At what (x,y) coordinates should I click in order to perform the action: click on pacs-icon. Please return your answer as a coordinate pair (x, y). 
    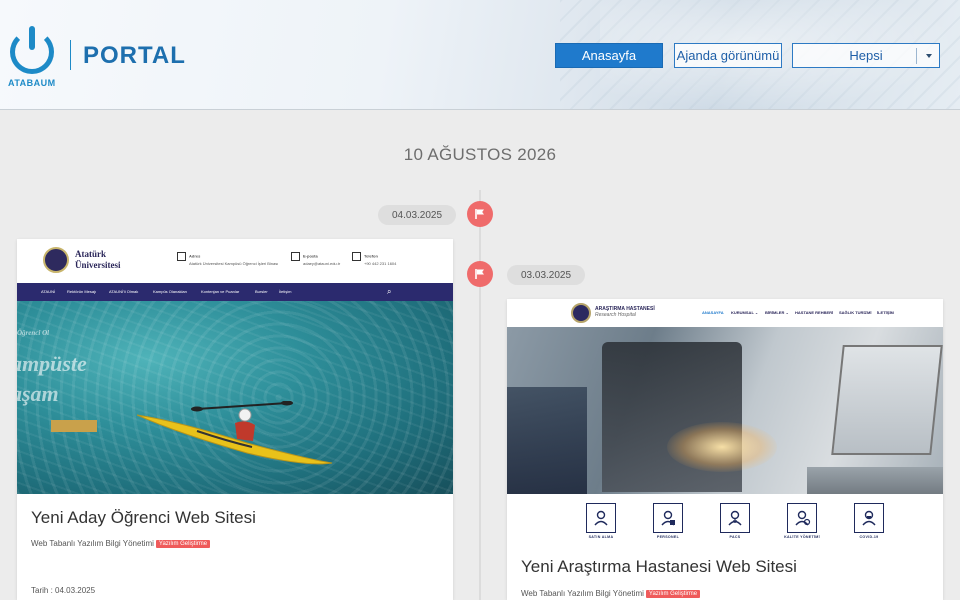
    Looking at the image, I should click on (735, 518).